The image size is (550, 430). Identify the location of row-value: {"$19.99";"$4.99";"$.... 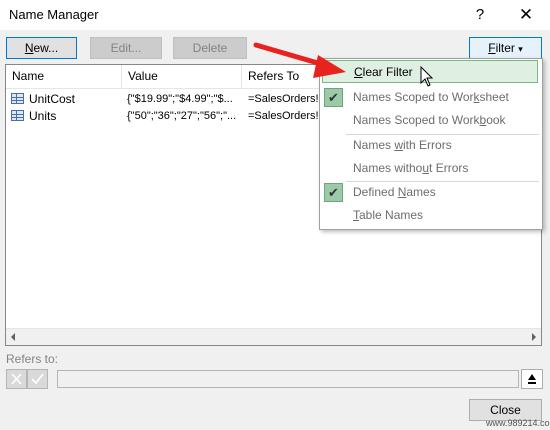
(180, 99).